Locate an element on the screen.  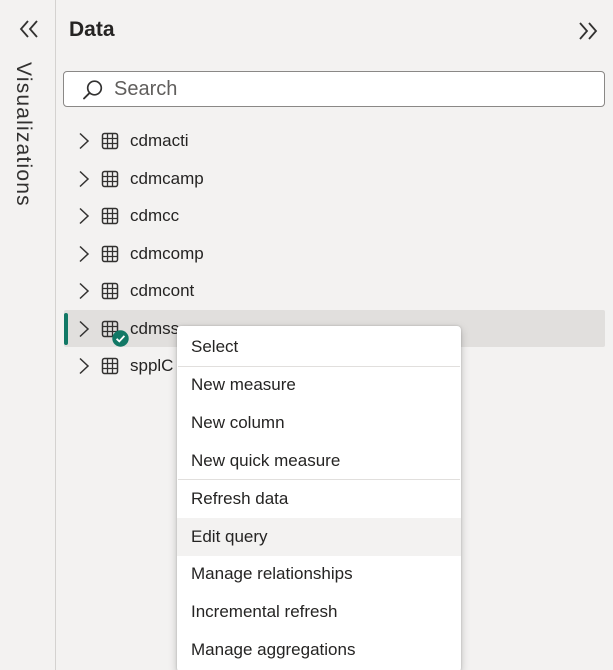
search-input is located at coordinates (354, 89).